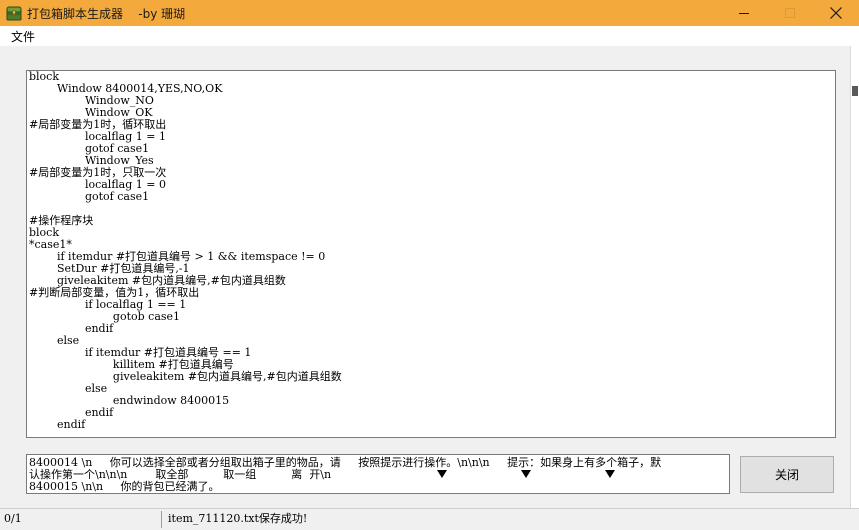 Image resolution: width=859 pixels, height=530 pixels. Describe the element at coordinates (429, 36) in the screenshot. I see `menu-bar: 文件` at that location.